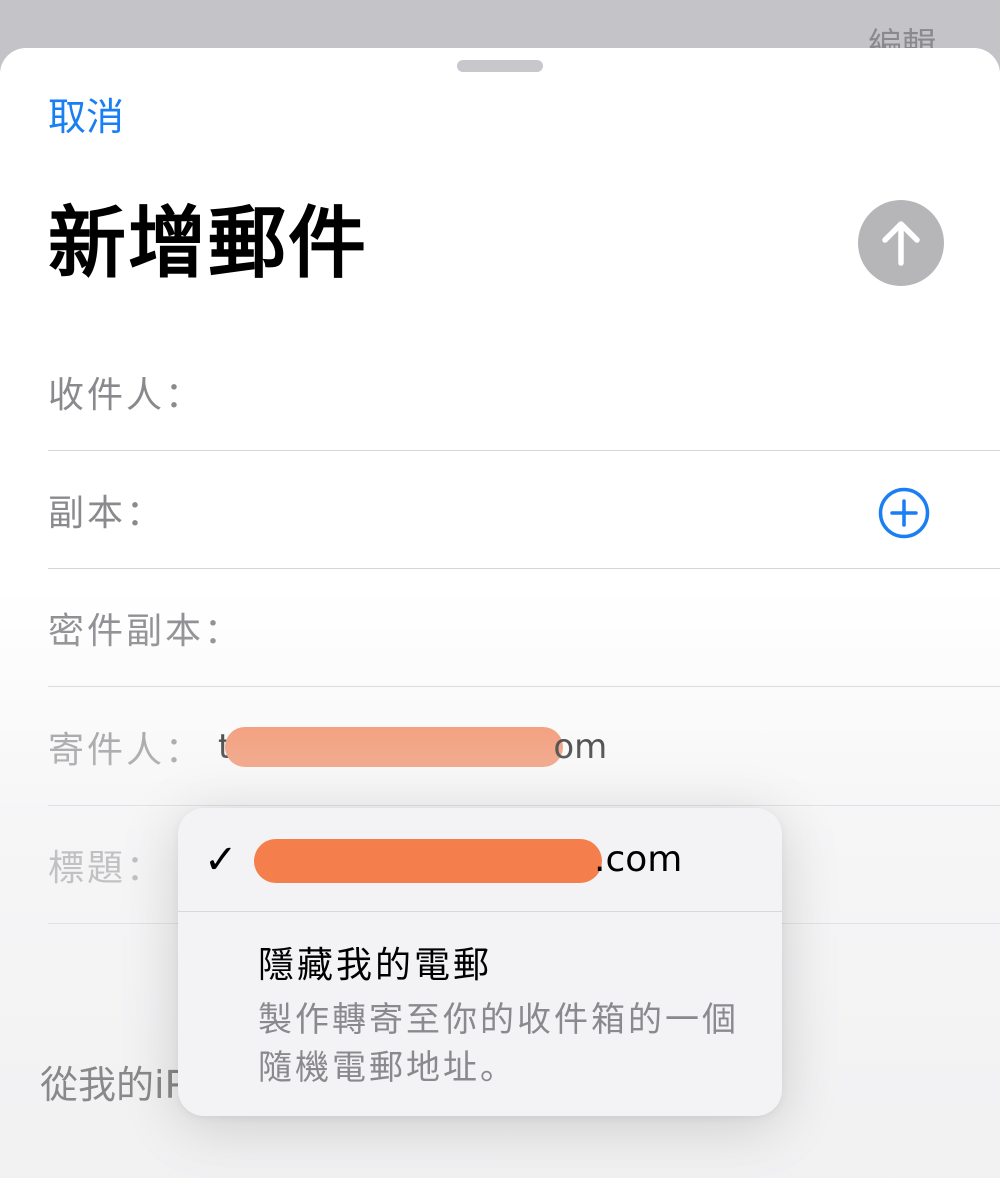 The height and width of the screenshot is (1178, 1000). I want to click on menu-address-suffix: .com, so click(638, 859).